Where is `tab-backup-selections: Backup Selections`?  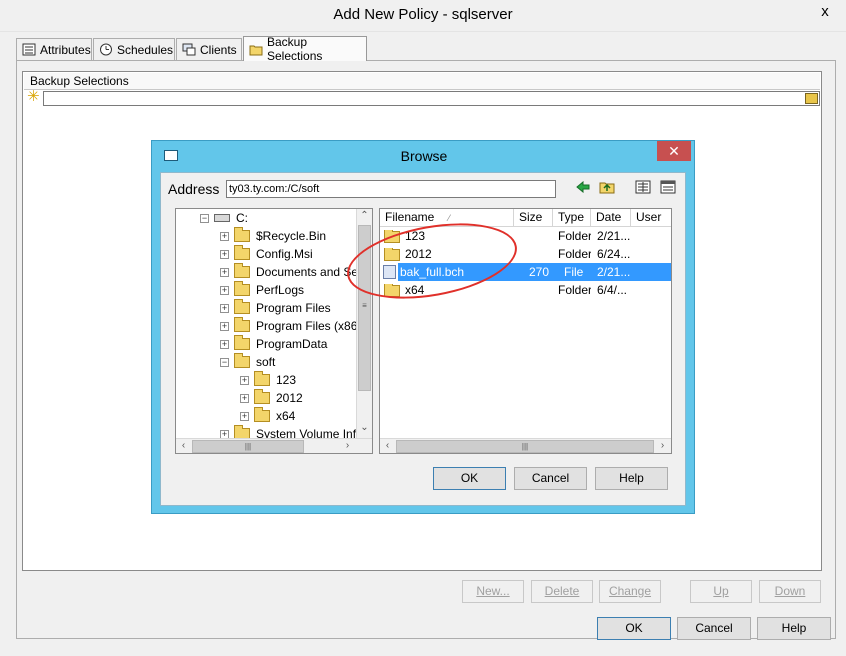
tab-backup-selections: Backup Selections is located at coordinates (305, 49).